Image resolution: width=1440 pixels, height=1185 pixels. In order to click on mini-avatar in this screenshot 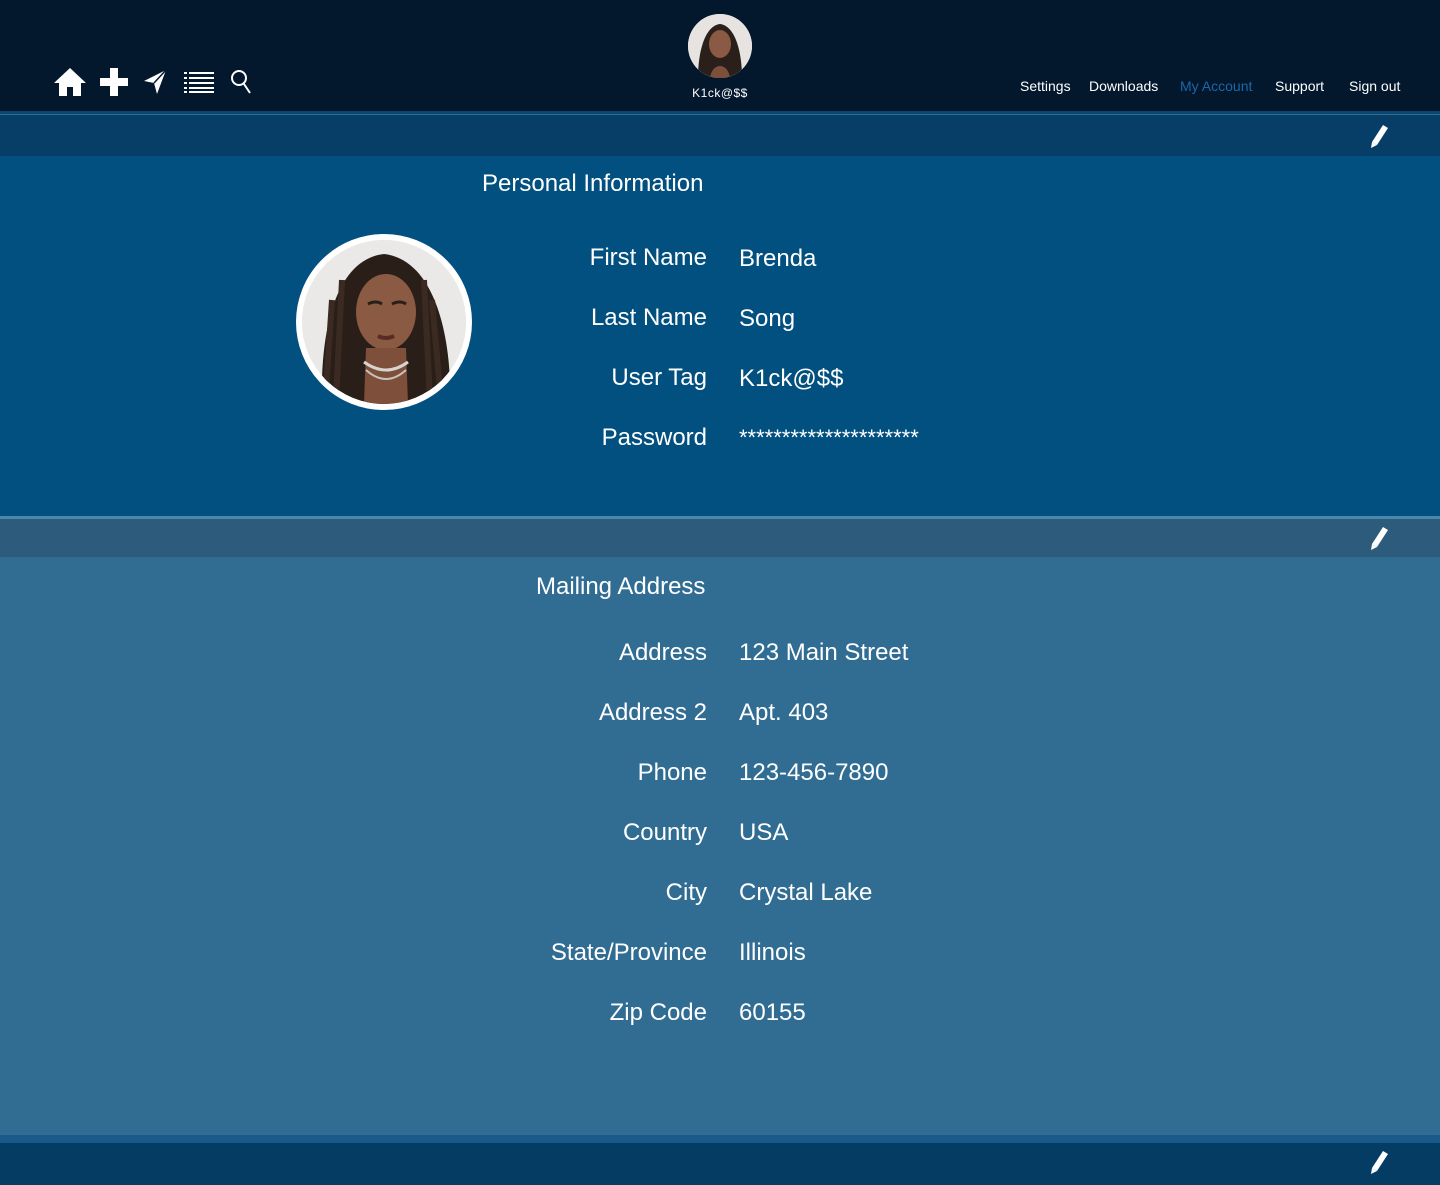, I will do `click(720, 46)`.